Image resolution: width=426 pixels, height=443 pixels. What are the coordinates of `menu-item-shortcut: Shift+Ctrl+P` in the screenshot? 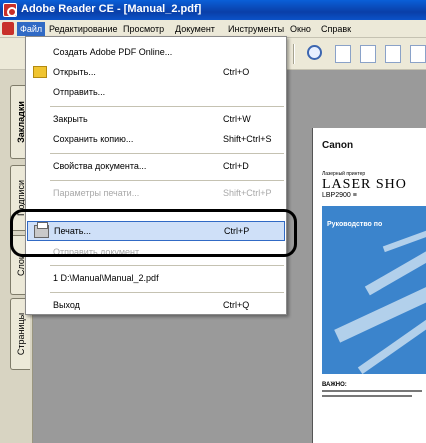 It's located at (247, 193).